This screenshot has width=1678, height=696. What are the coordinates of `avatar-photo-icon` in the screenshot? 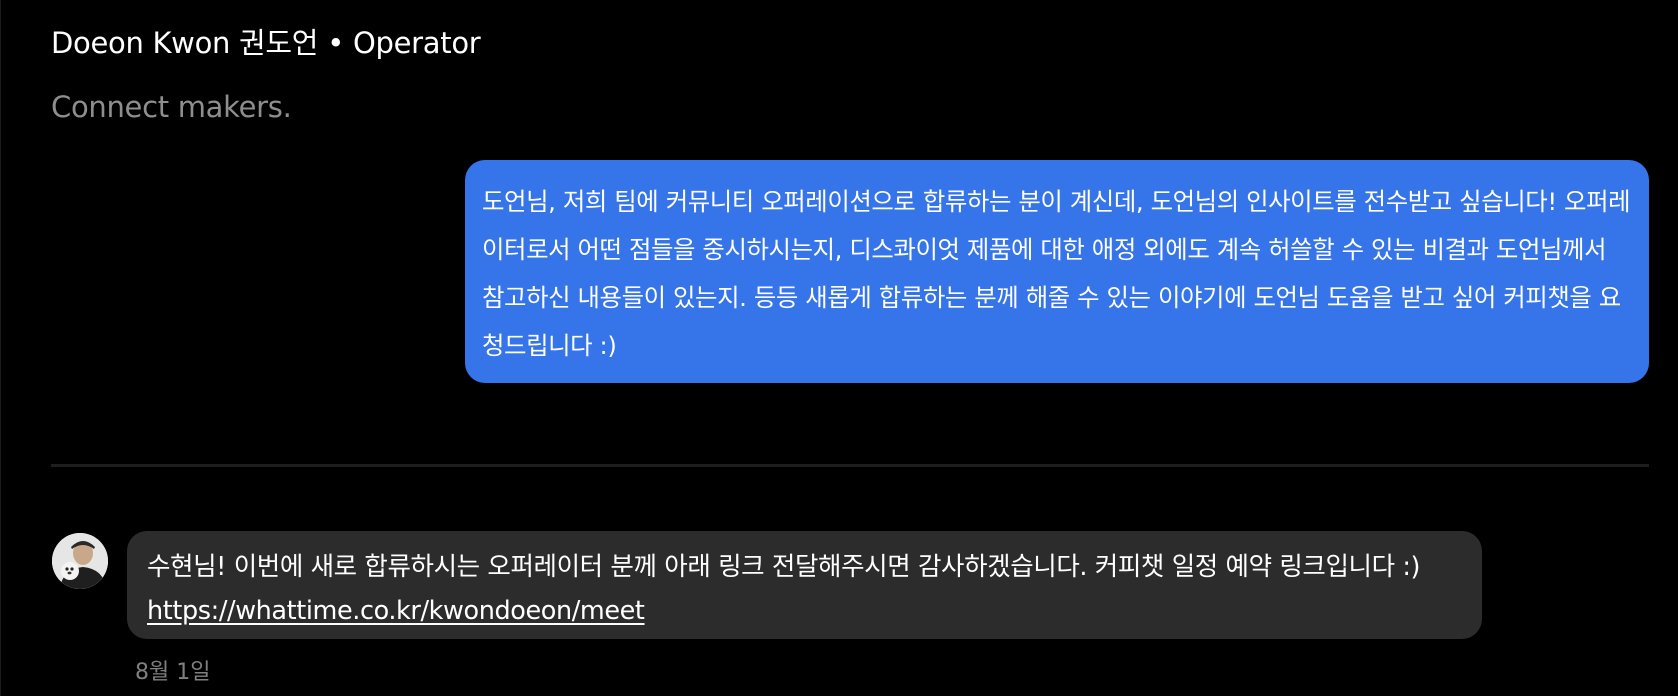 It's located at (80, 561).